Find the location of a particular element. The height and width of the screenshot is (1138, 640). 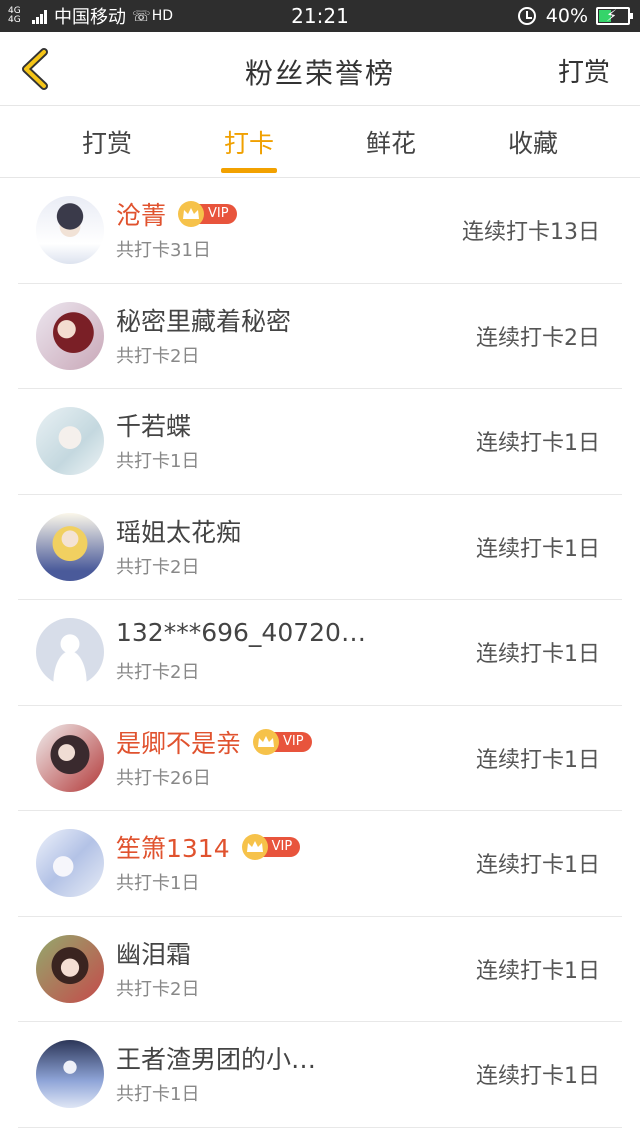

fan-row: 笙箫1314 VIP 共打卡1日 连续打卡1日 is located at coordinates (320, 864).